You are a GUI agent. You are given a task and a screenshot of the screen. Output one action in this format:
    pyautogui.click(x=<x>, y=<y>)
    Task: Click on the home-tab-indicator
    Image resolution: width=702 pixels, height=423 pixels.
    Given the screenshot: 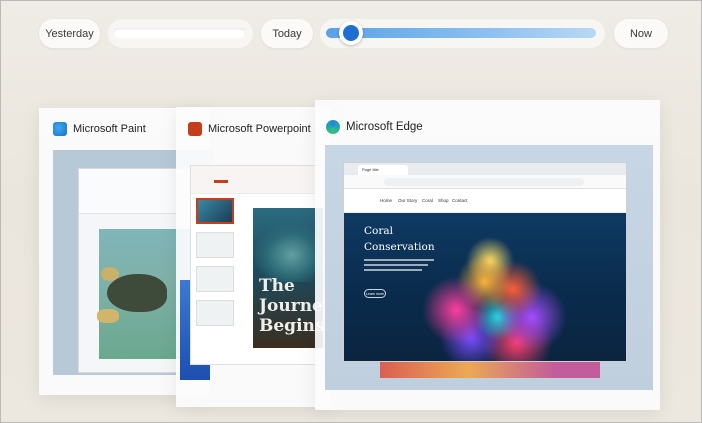 What is the action you would take?
    pyautogui.click(x=221, y=181)
    